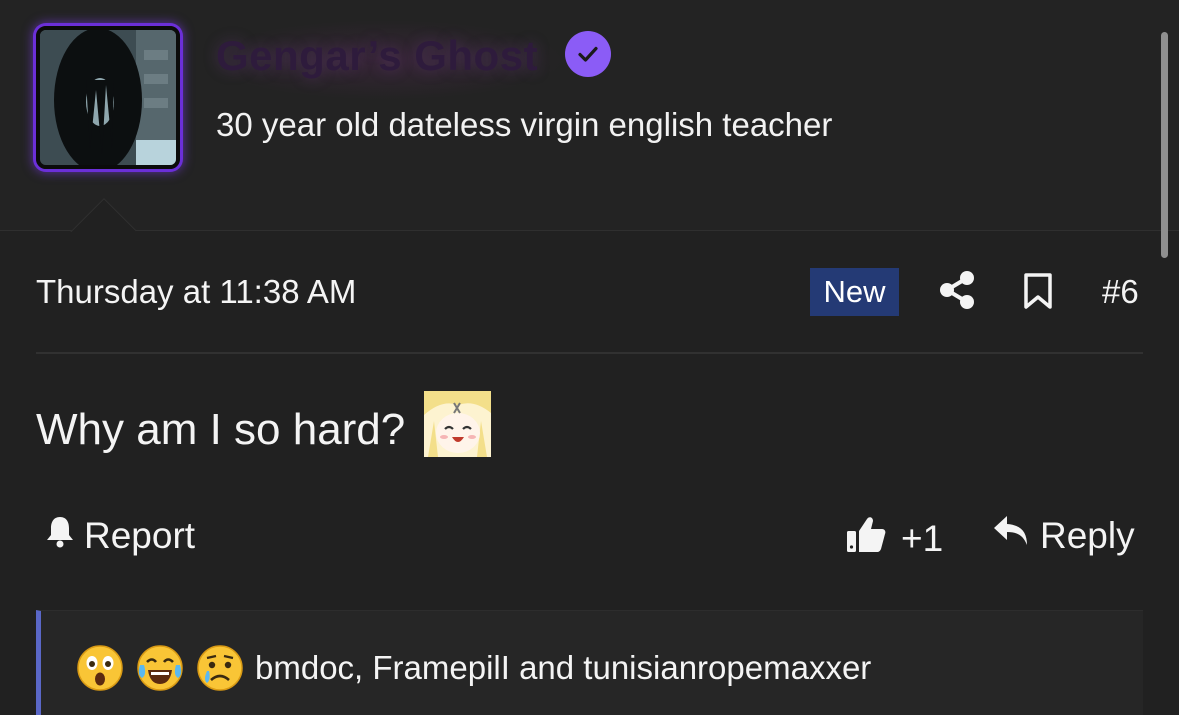 The image size is (1179, 715). What do you see at coordinates (103, 215) in the screenshot?
I see `speech-arrow` at bounding box center [103, 215].